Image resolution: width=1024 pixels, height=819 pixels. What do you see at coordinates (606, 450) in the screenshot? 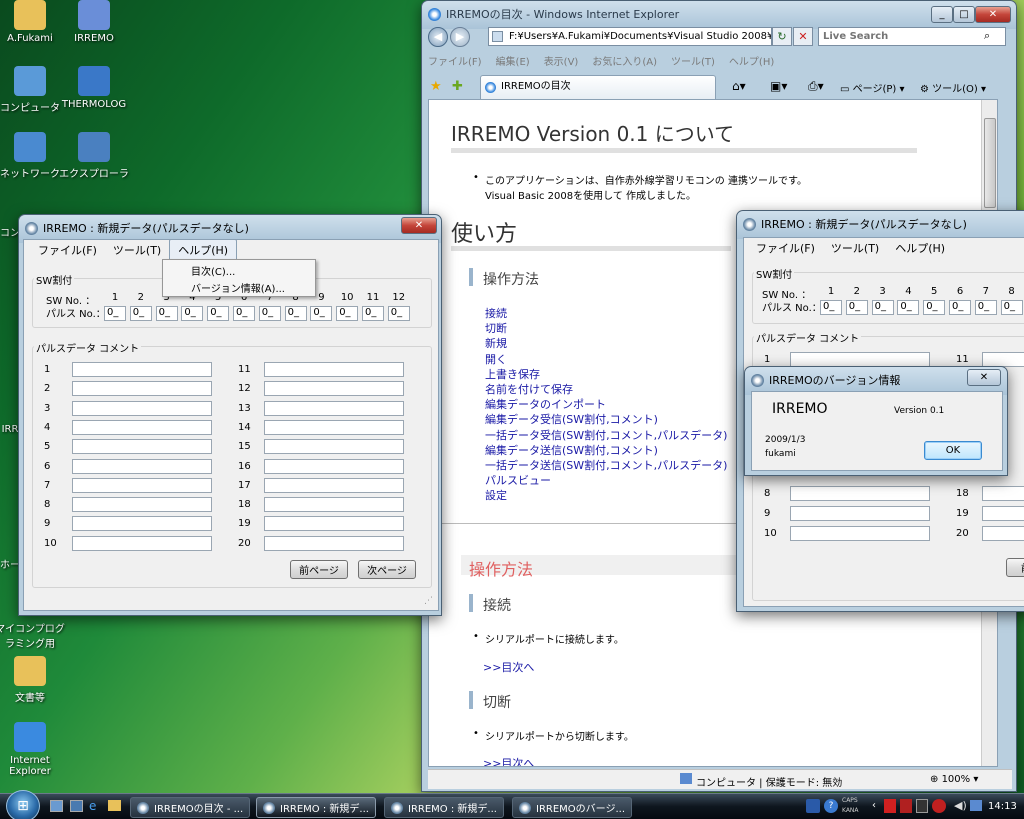
I see `toc-link: 編集データ送信(SW割付,コメント)` at bounding box center [606, 450].